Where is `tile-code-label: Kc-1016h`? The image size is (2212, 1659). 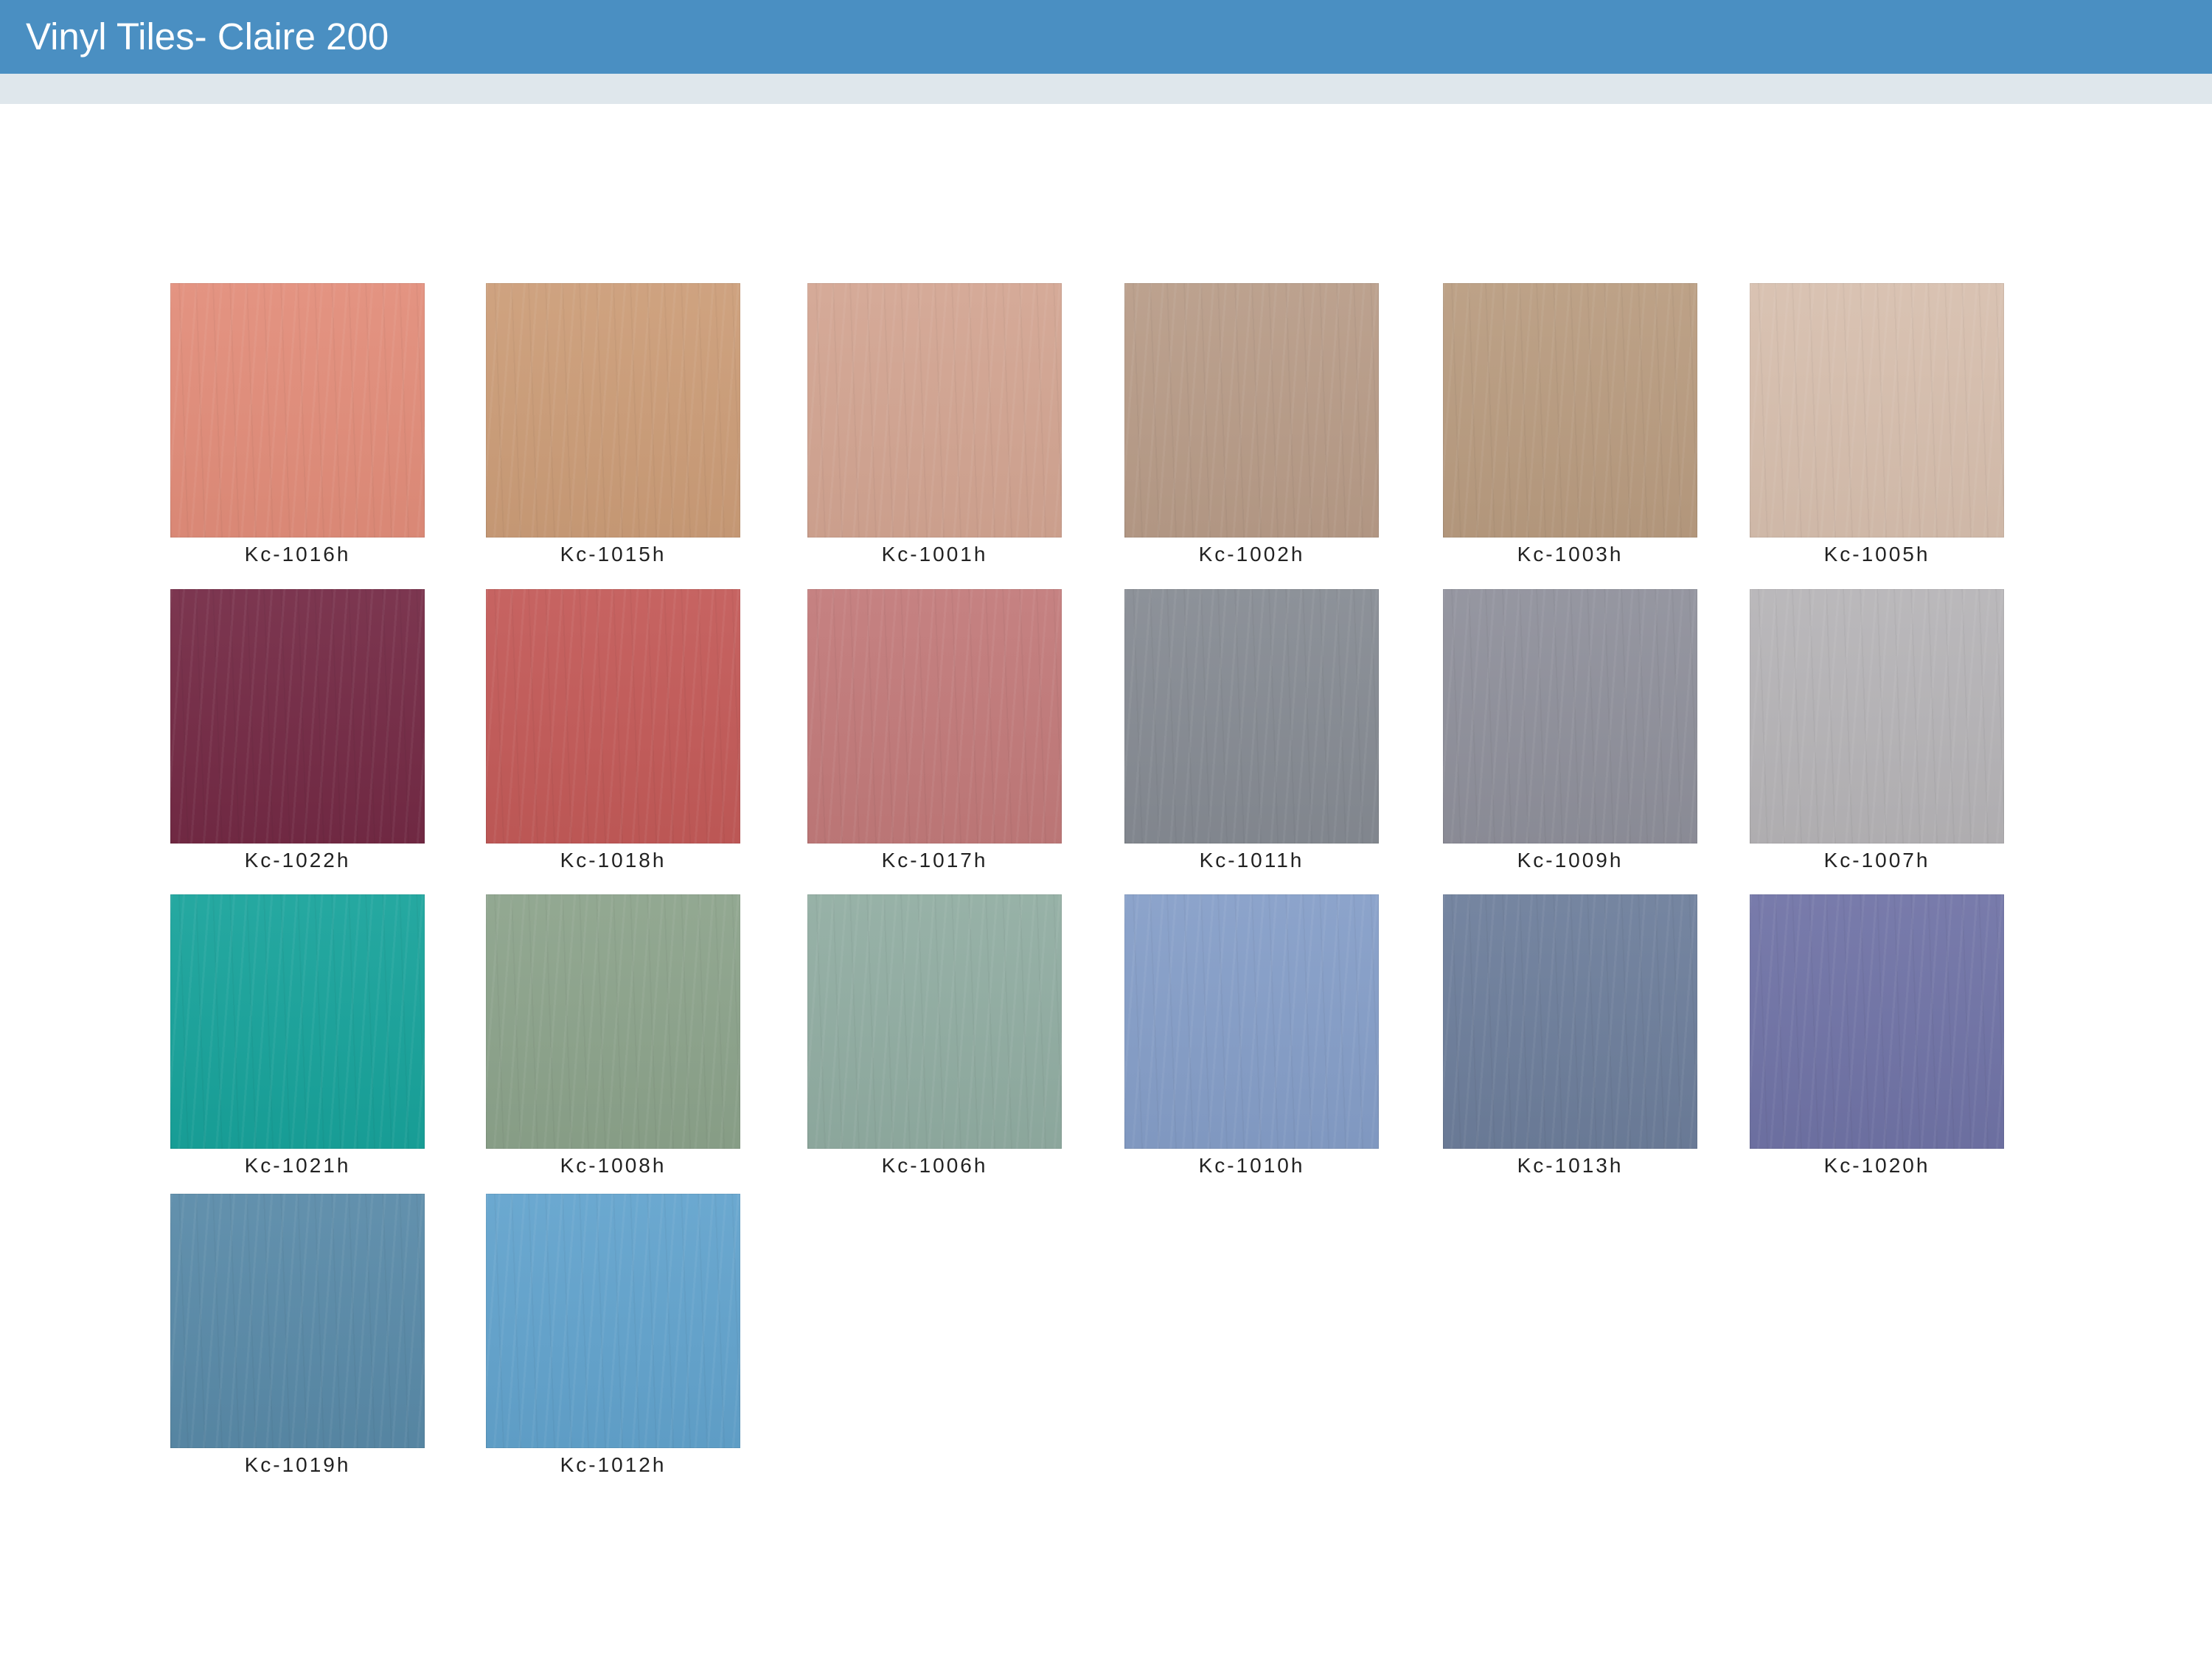
tile-code-label: Kc-1016h is located at coordinates (297, 554).